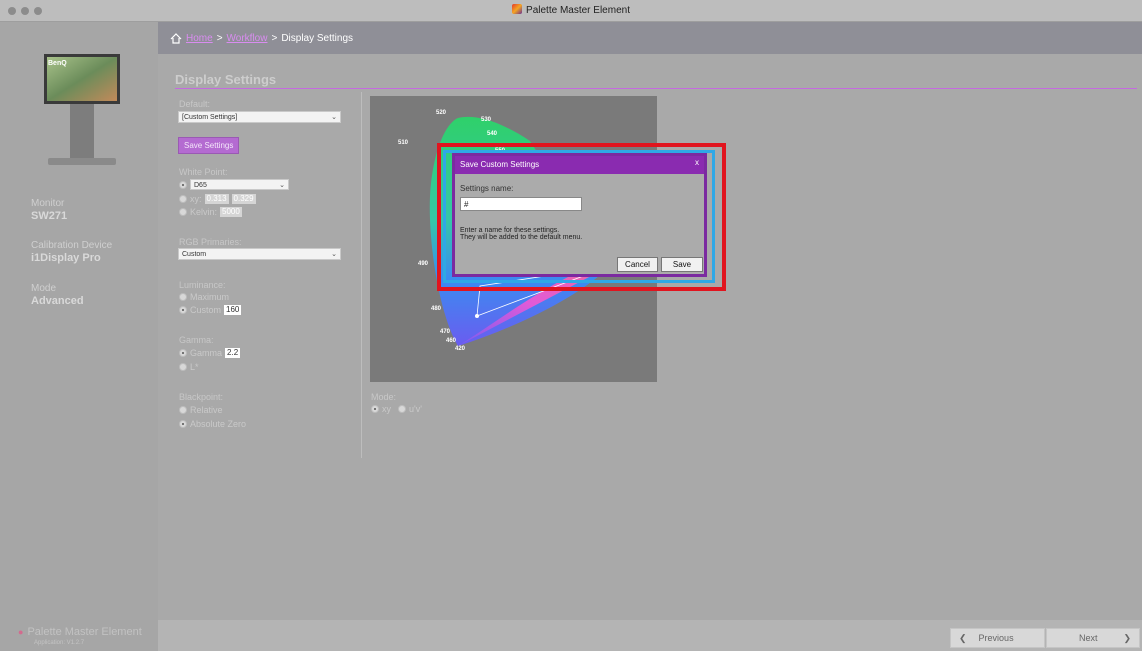  I want to click on title-divider, so click(656, 88).